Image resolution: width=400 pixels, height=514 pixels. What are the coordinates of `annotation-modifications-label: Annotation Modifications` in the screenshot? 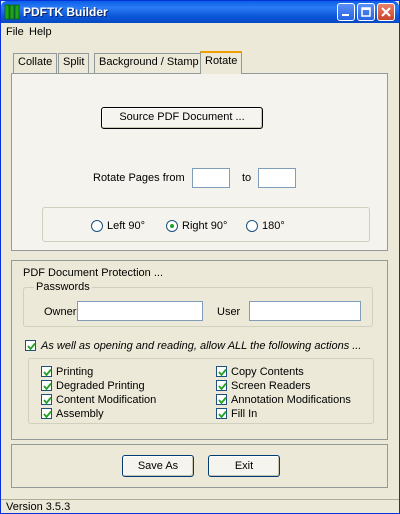 It's located at (291, 400).